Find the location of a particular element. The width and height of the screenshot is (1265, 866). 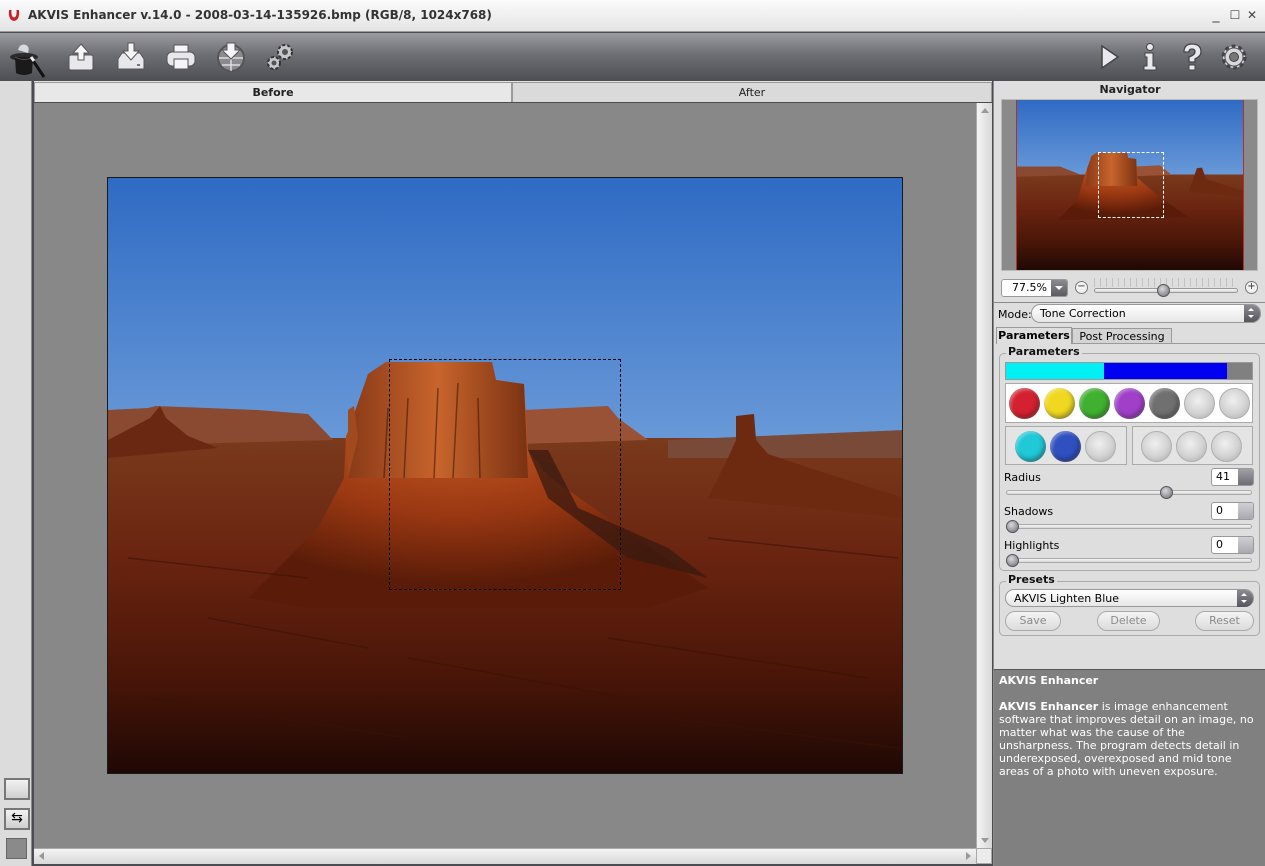

toolbar is located at coordinates (632, 57).